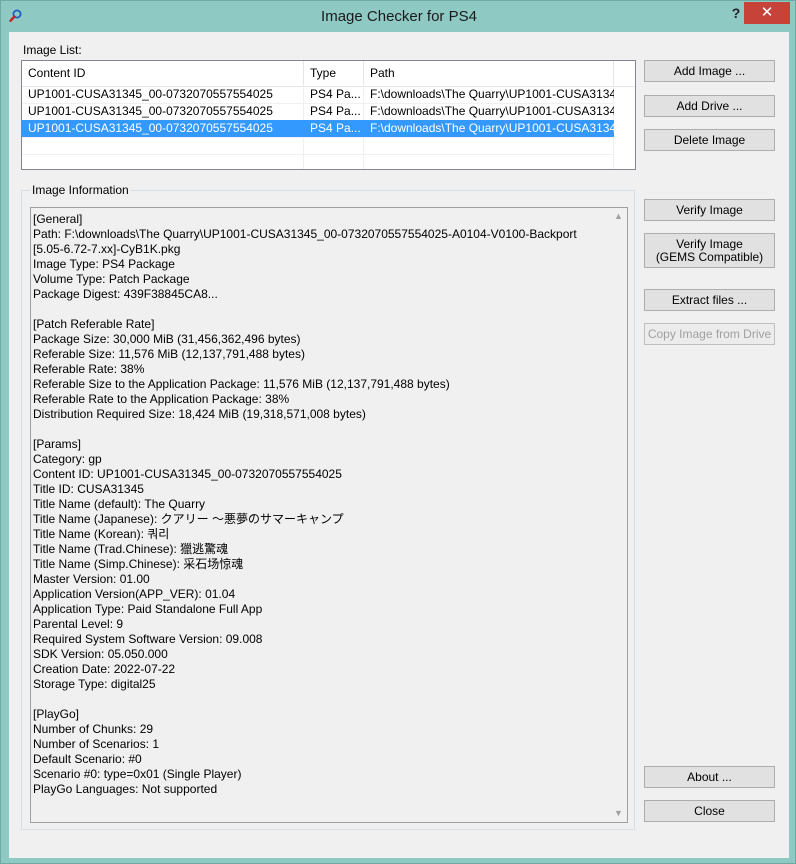 The width and height of the screenshot is (796, 864). What do you see at coordinates (489, 73) in the screenshot?
I see `column-header-path: Path` at bounding box center [489, 73].